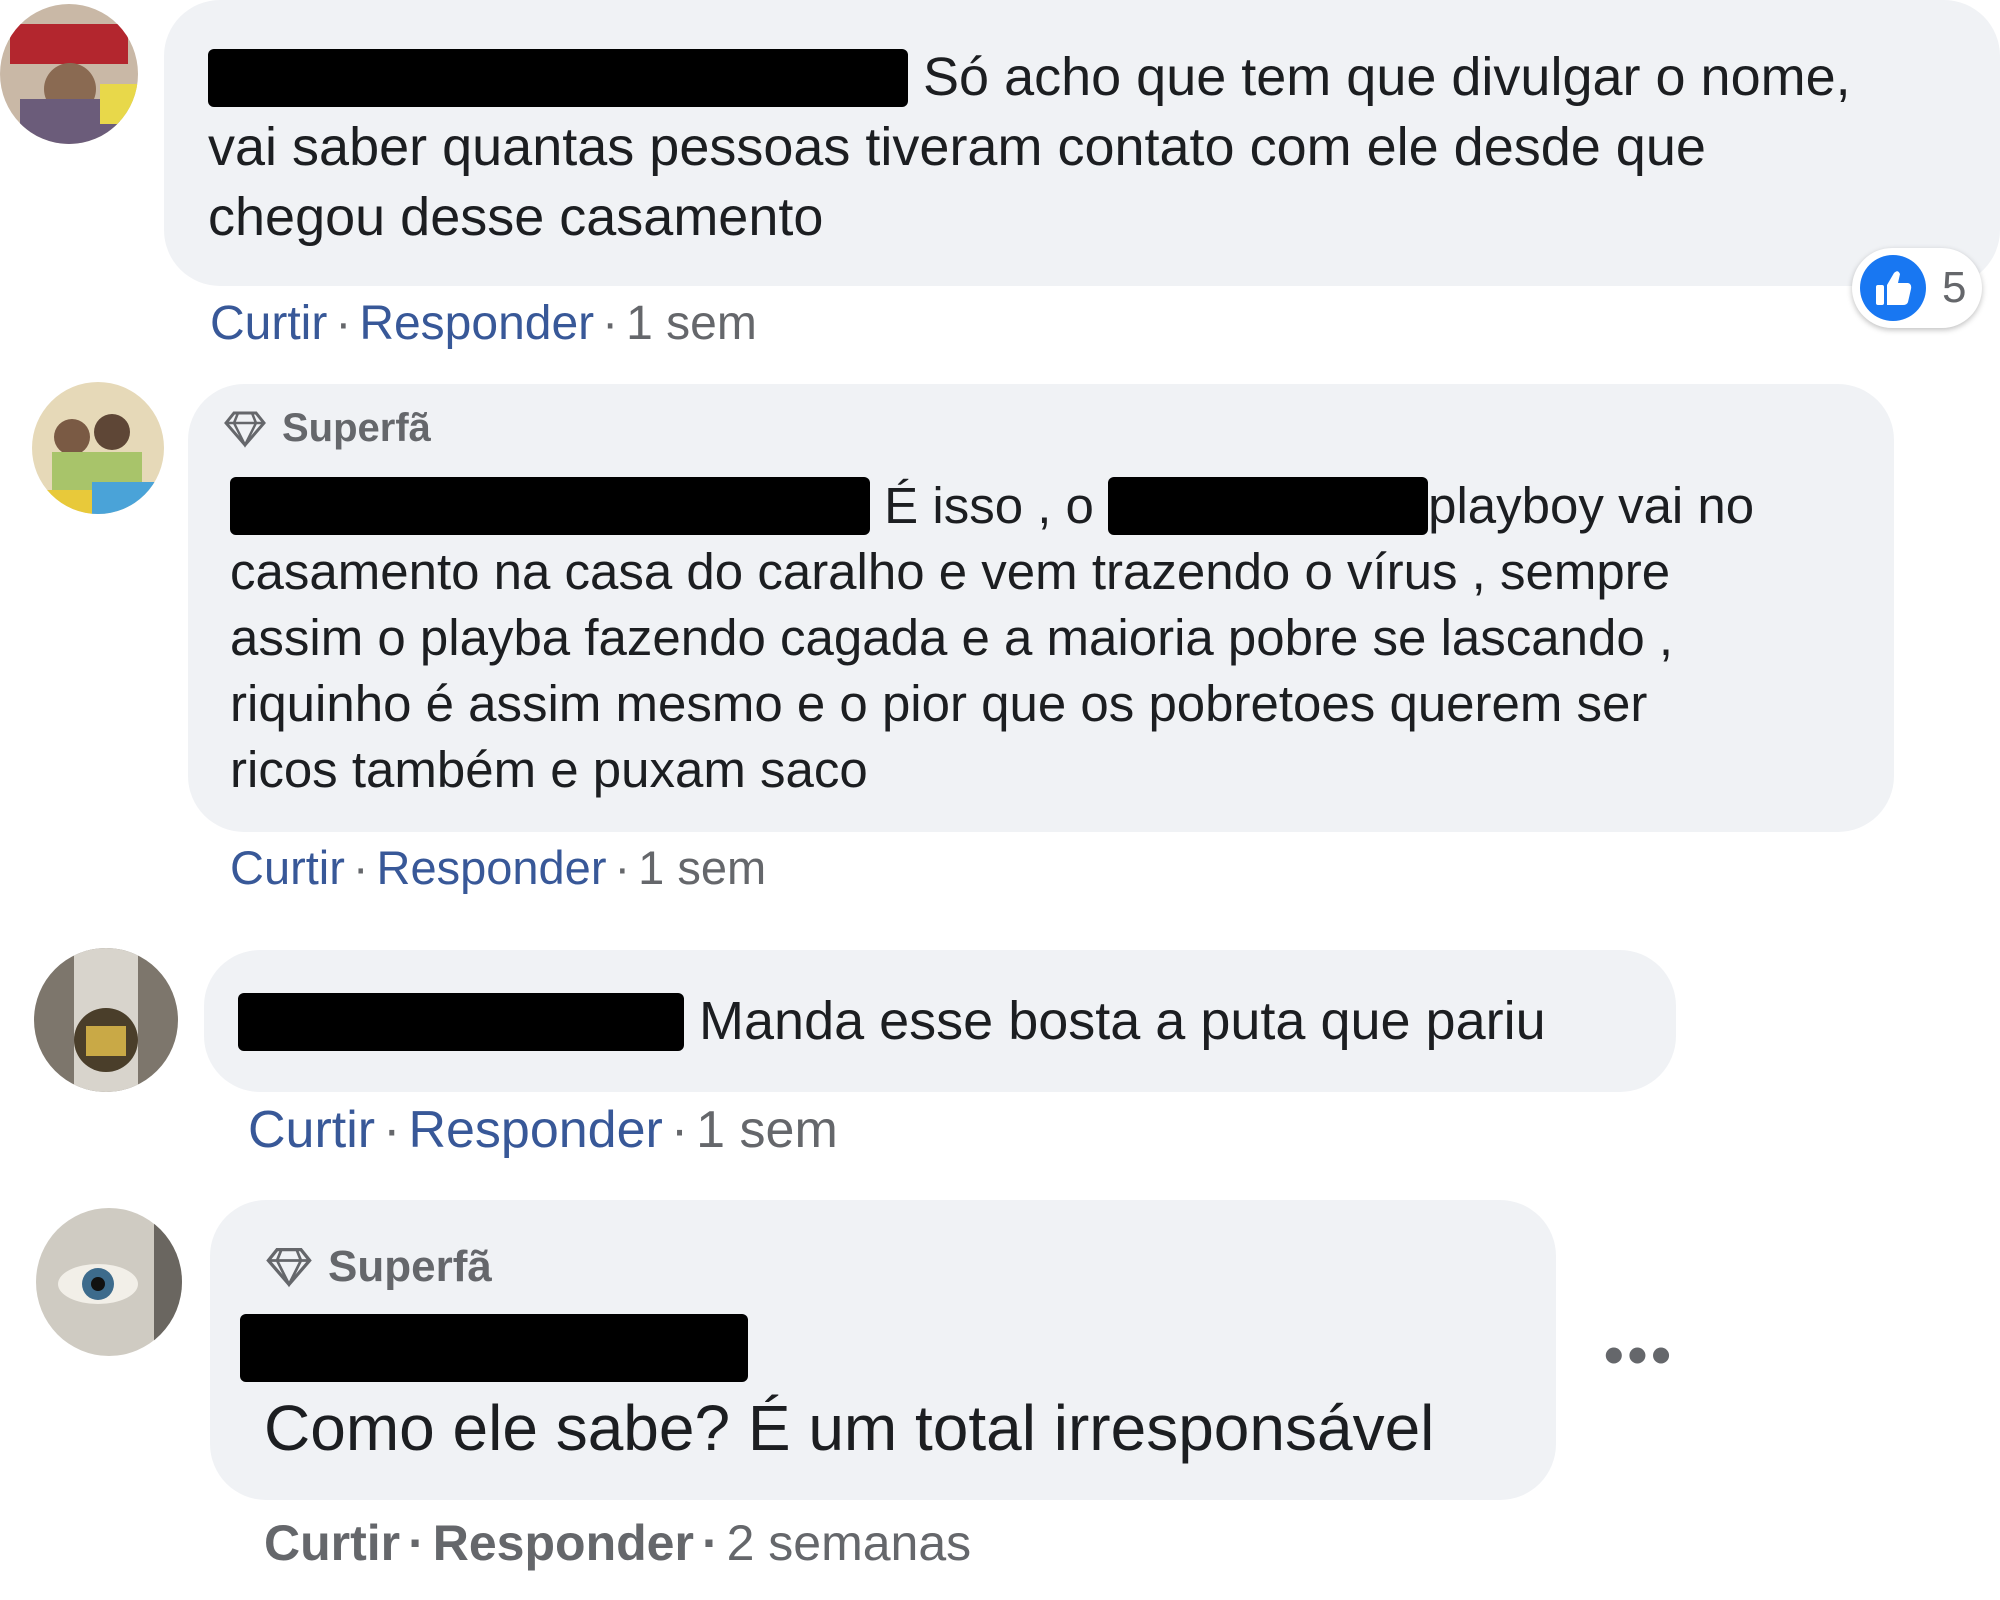 The image size is (2000, 1600). I want to click on comment-time: 2 semanas, so click(849, 1543).